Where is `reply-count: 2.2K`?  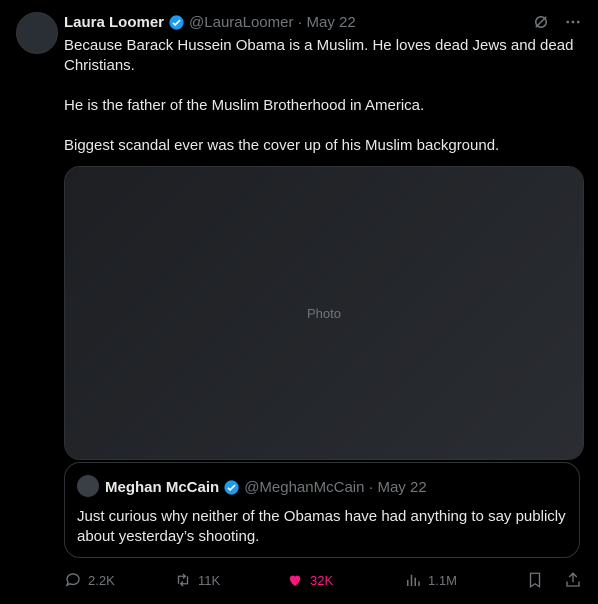 reply-count: 2.2K is located at coordinates (101, 580).